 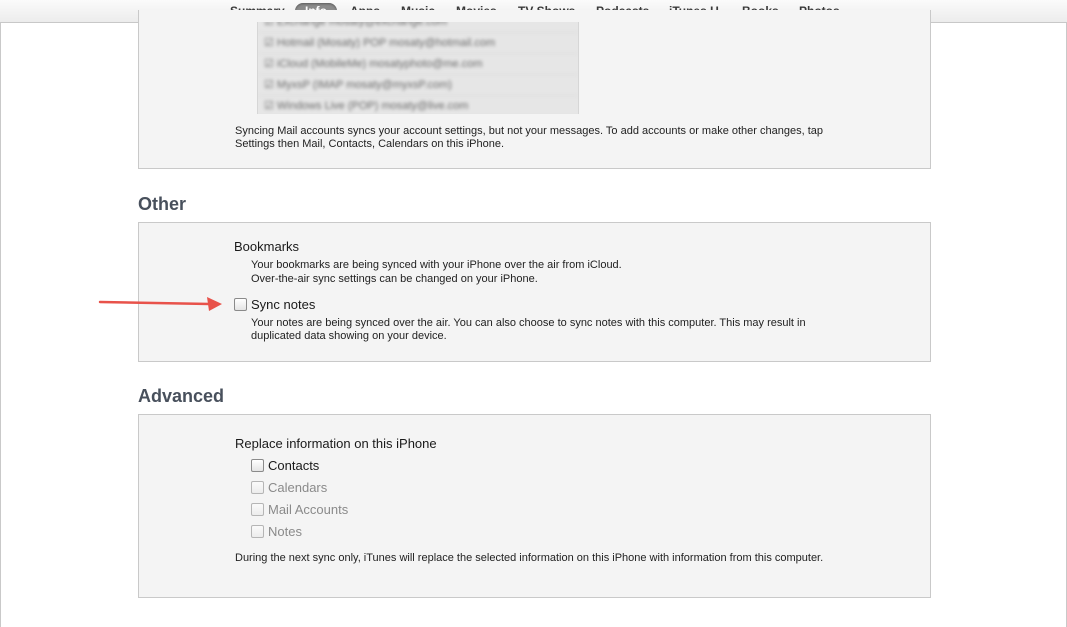 I want to click on mail-account-row: ☑ iCloud (MobileMe) mosatyphoto@me.com, so click(x=418, y=64).